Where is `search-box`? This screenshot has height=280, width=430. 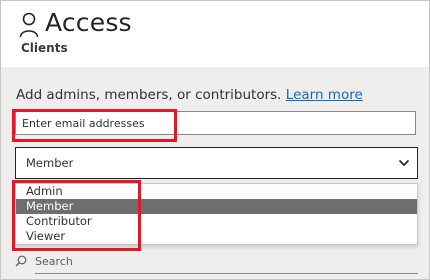
search-box is located at coordinates (216, 262).